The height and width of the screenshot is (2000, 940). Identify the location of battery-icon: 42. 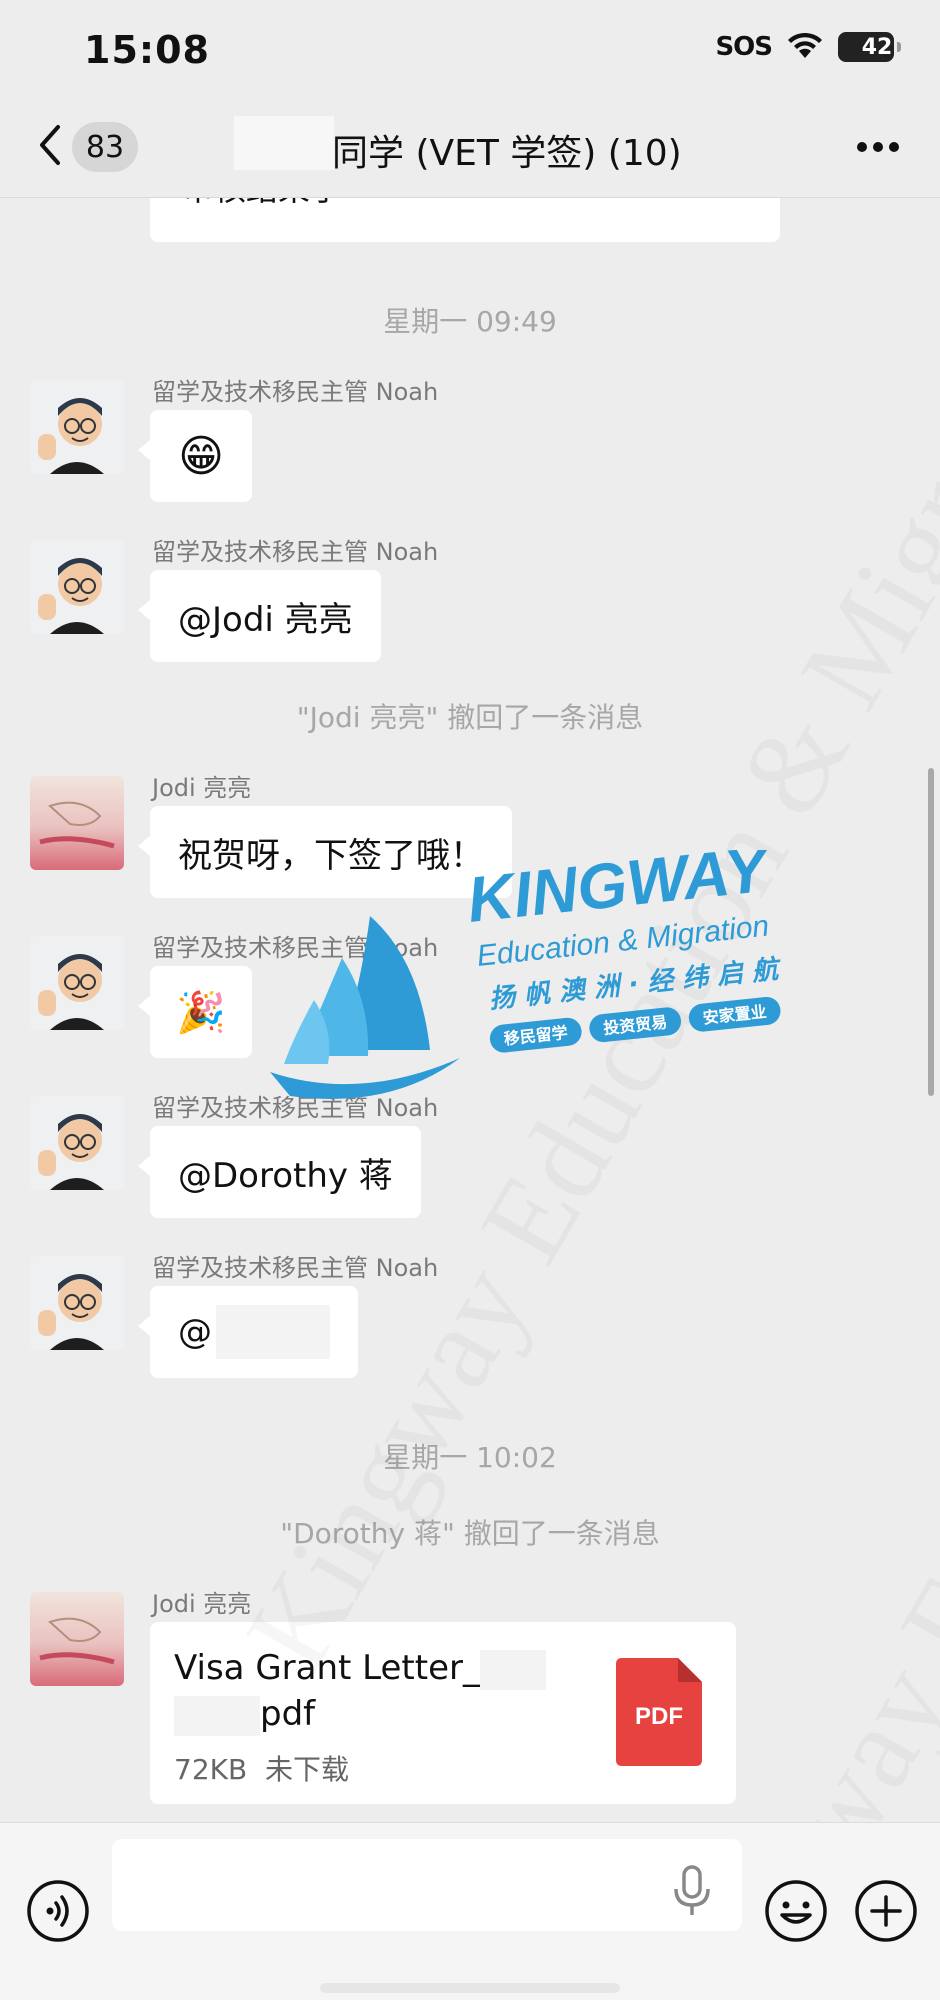
(869, 47).